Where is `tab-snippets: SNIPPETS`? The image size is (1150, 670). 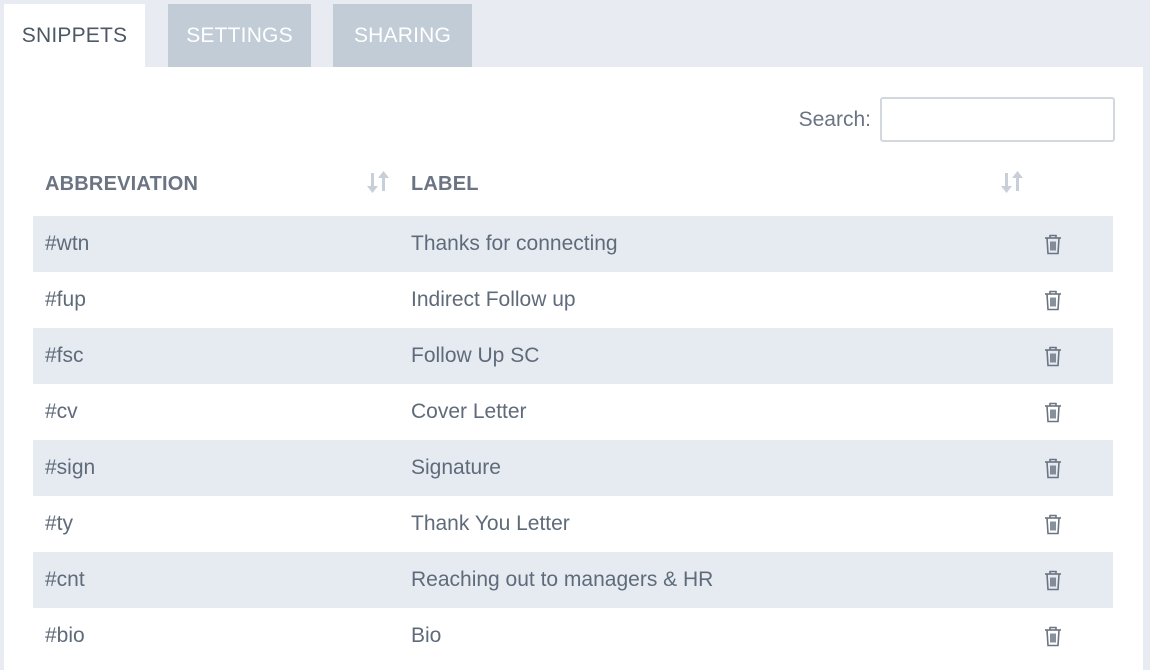 tab-snippets: SNIPPETS is located at coordinates (74, 36).